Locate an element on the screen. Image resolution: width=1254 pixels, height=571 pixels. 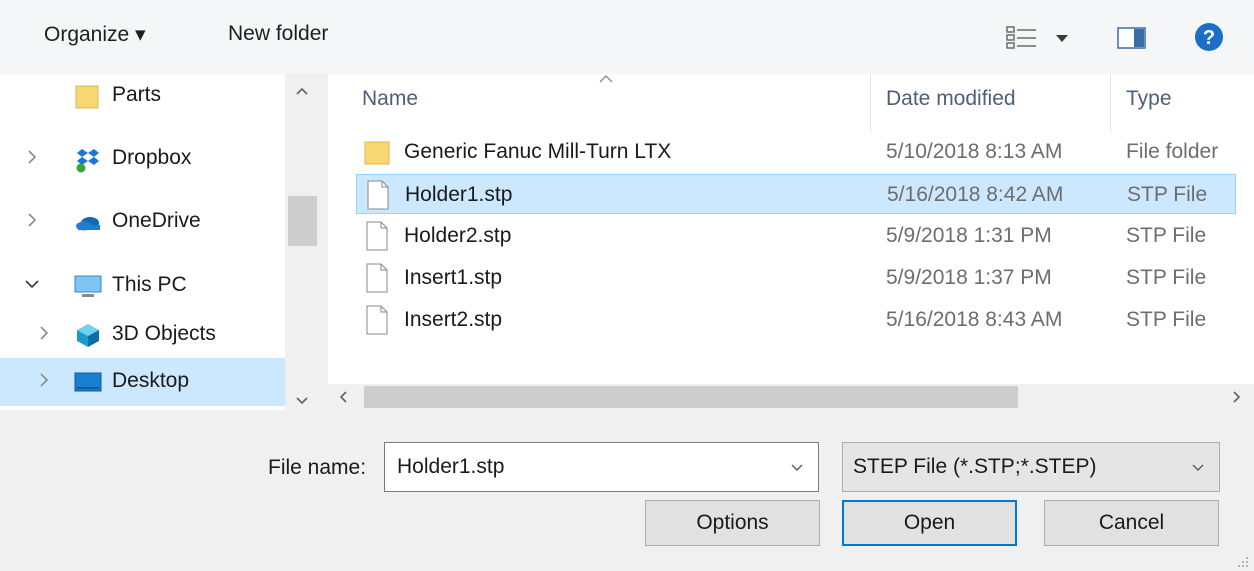
nav-item-this-pc: This PC is located at coordinates (142, 286).